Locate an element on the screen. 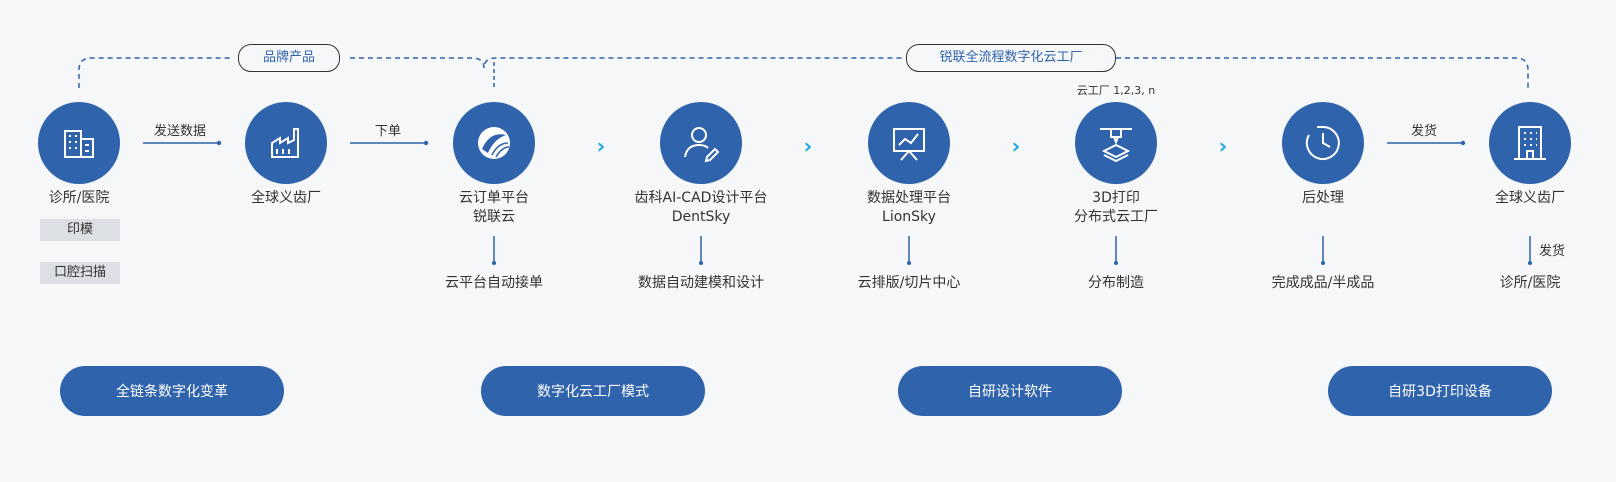 The height and width of the screenshot is (482, 1616). process-label: 分布制造 is located at coordinates (1116, 283).